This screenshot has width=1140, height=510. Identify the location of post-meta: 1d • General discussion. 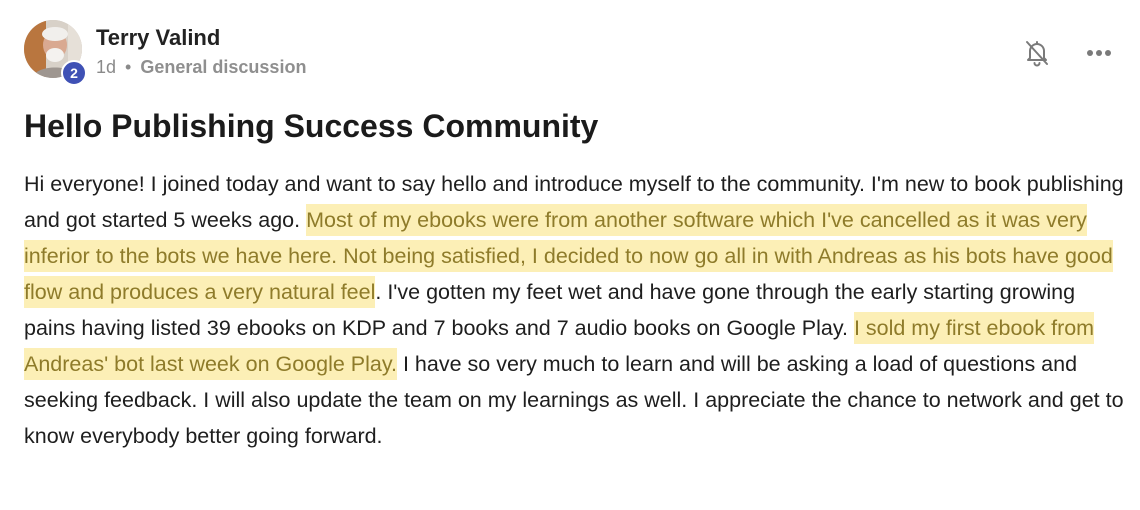
(201, 67).